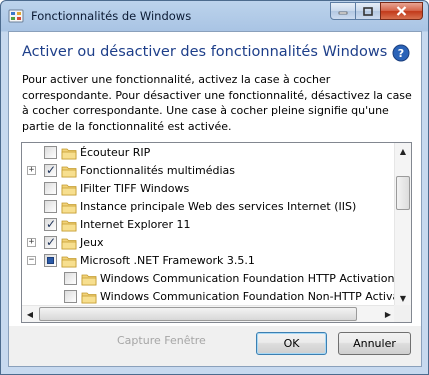  I want to click on minimize-button, so click(343, 11).